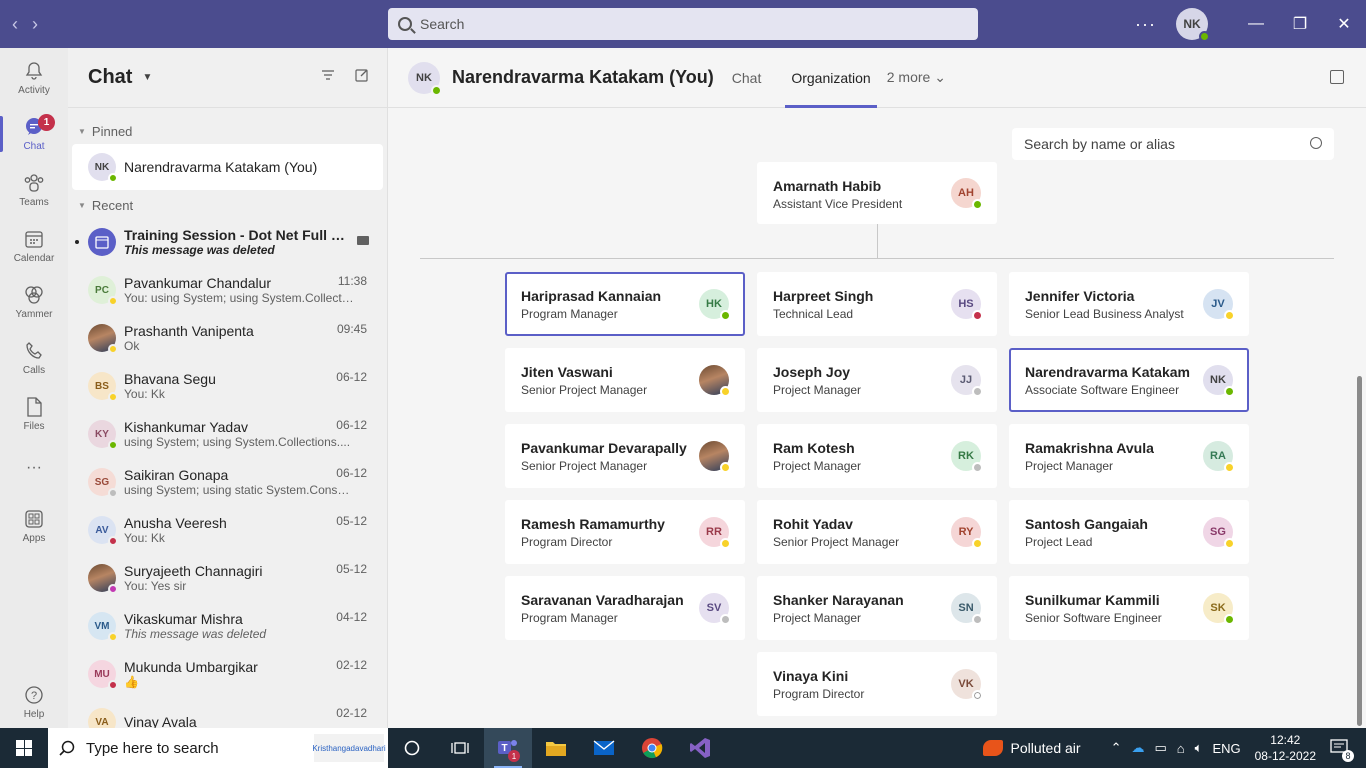 This screenshot has width=1366, height=768. What do you see at coordinates (1129, 532) in the screenshot?
I see `org-card: Santosh Gangaiah Project Lead SG` at bounding box center [1129, 532].